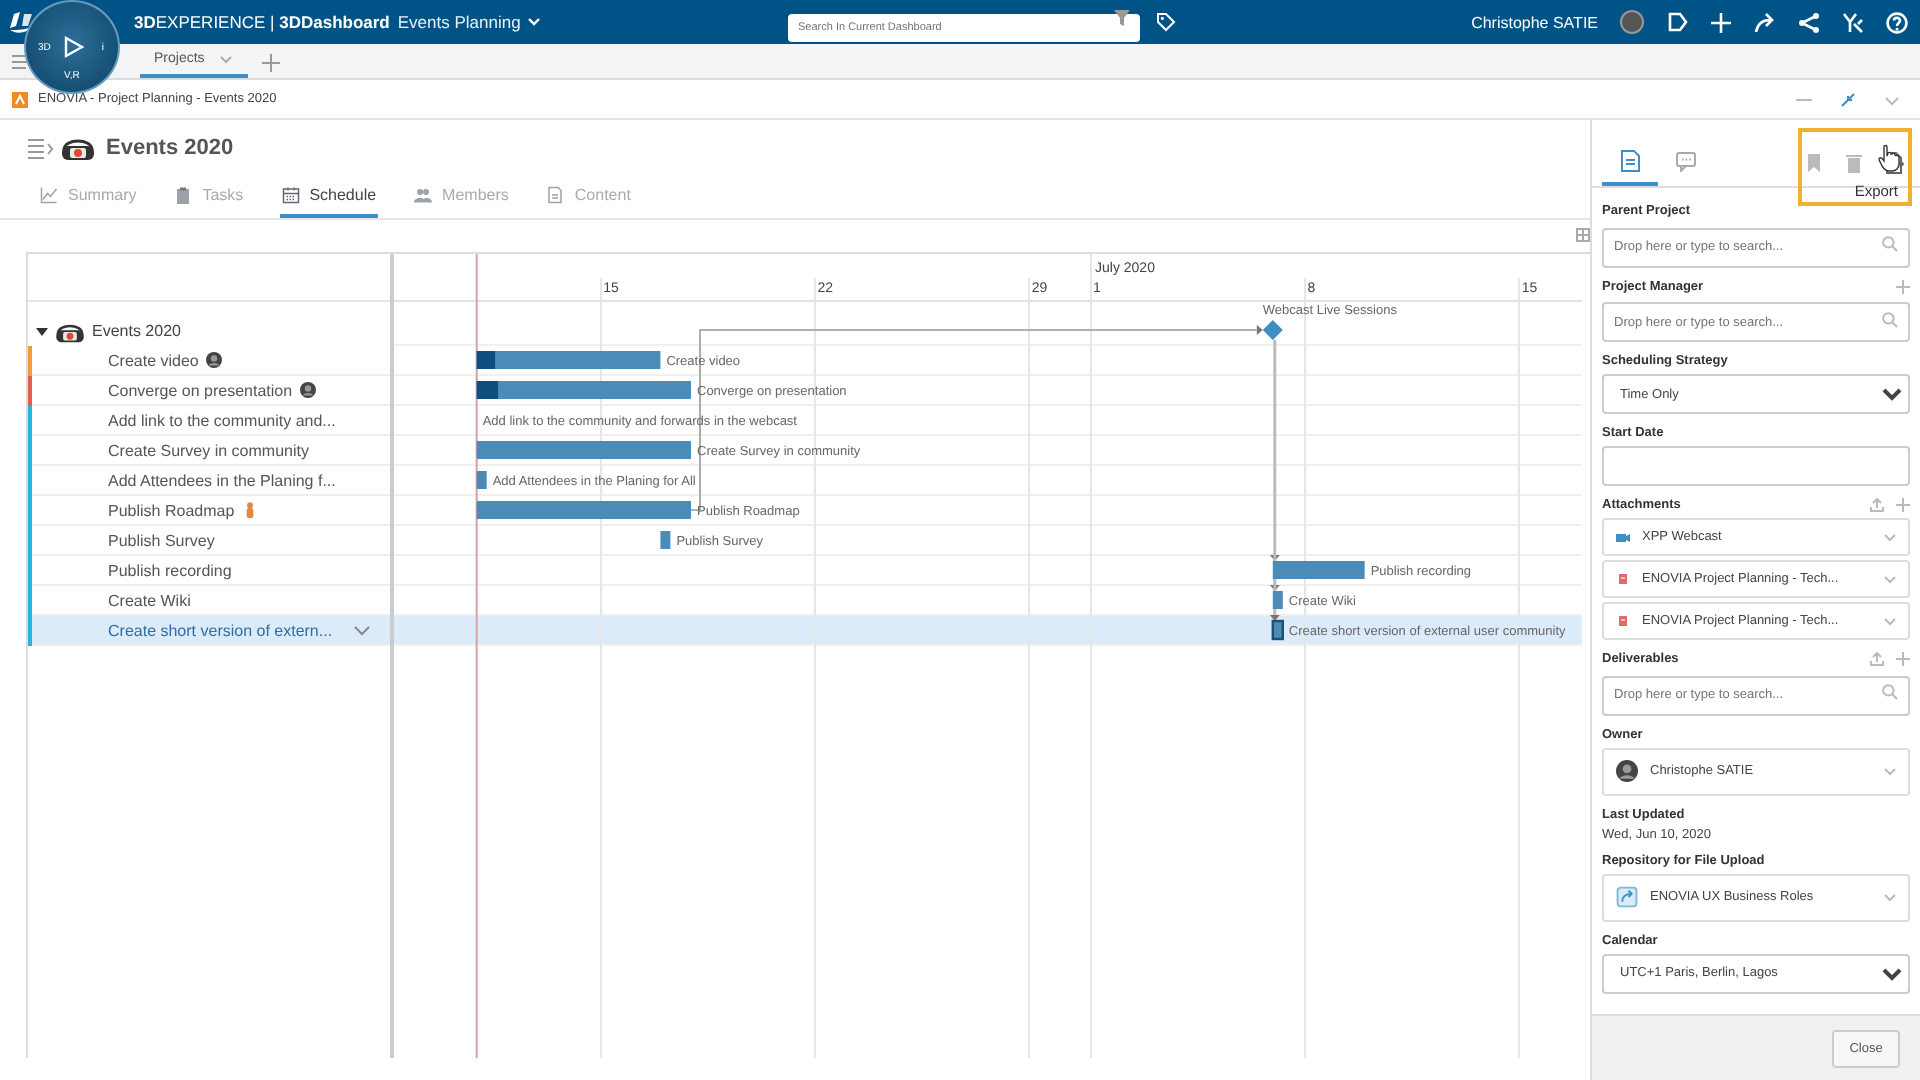 This screenshot has height=1080, width=1920. Describe the element at coordinates (1765, 22) in the screenshot. I see `share-arrow-icon` at that location.